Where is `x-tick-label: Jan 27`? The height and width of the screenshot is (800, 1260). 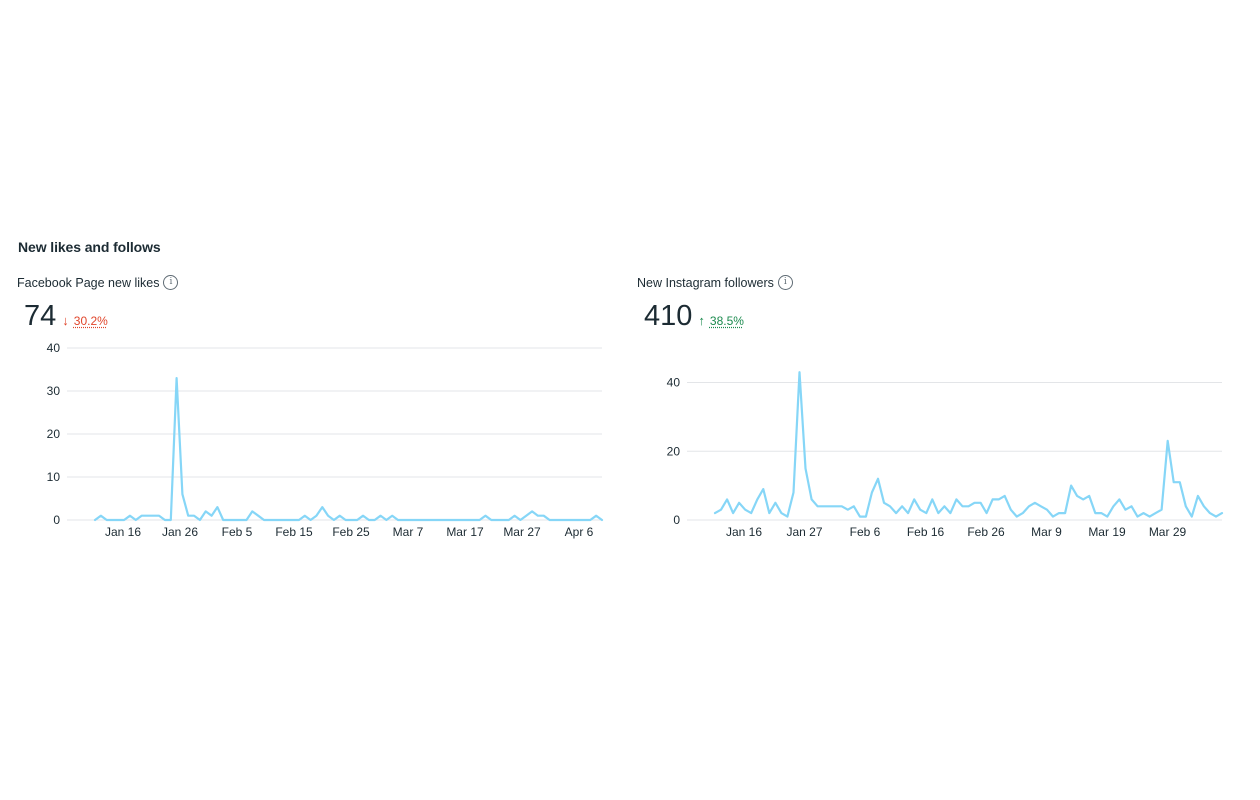
x-tick-label: Jan 27 is located at coordinates (804, 532).